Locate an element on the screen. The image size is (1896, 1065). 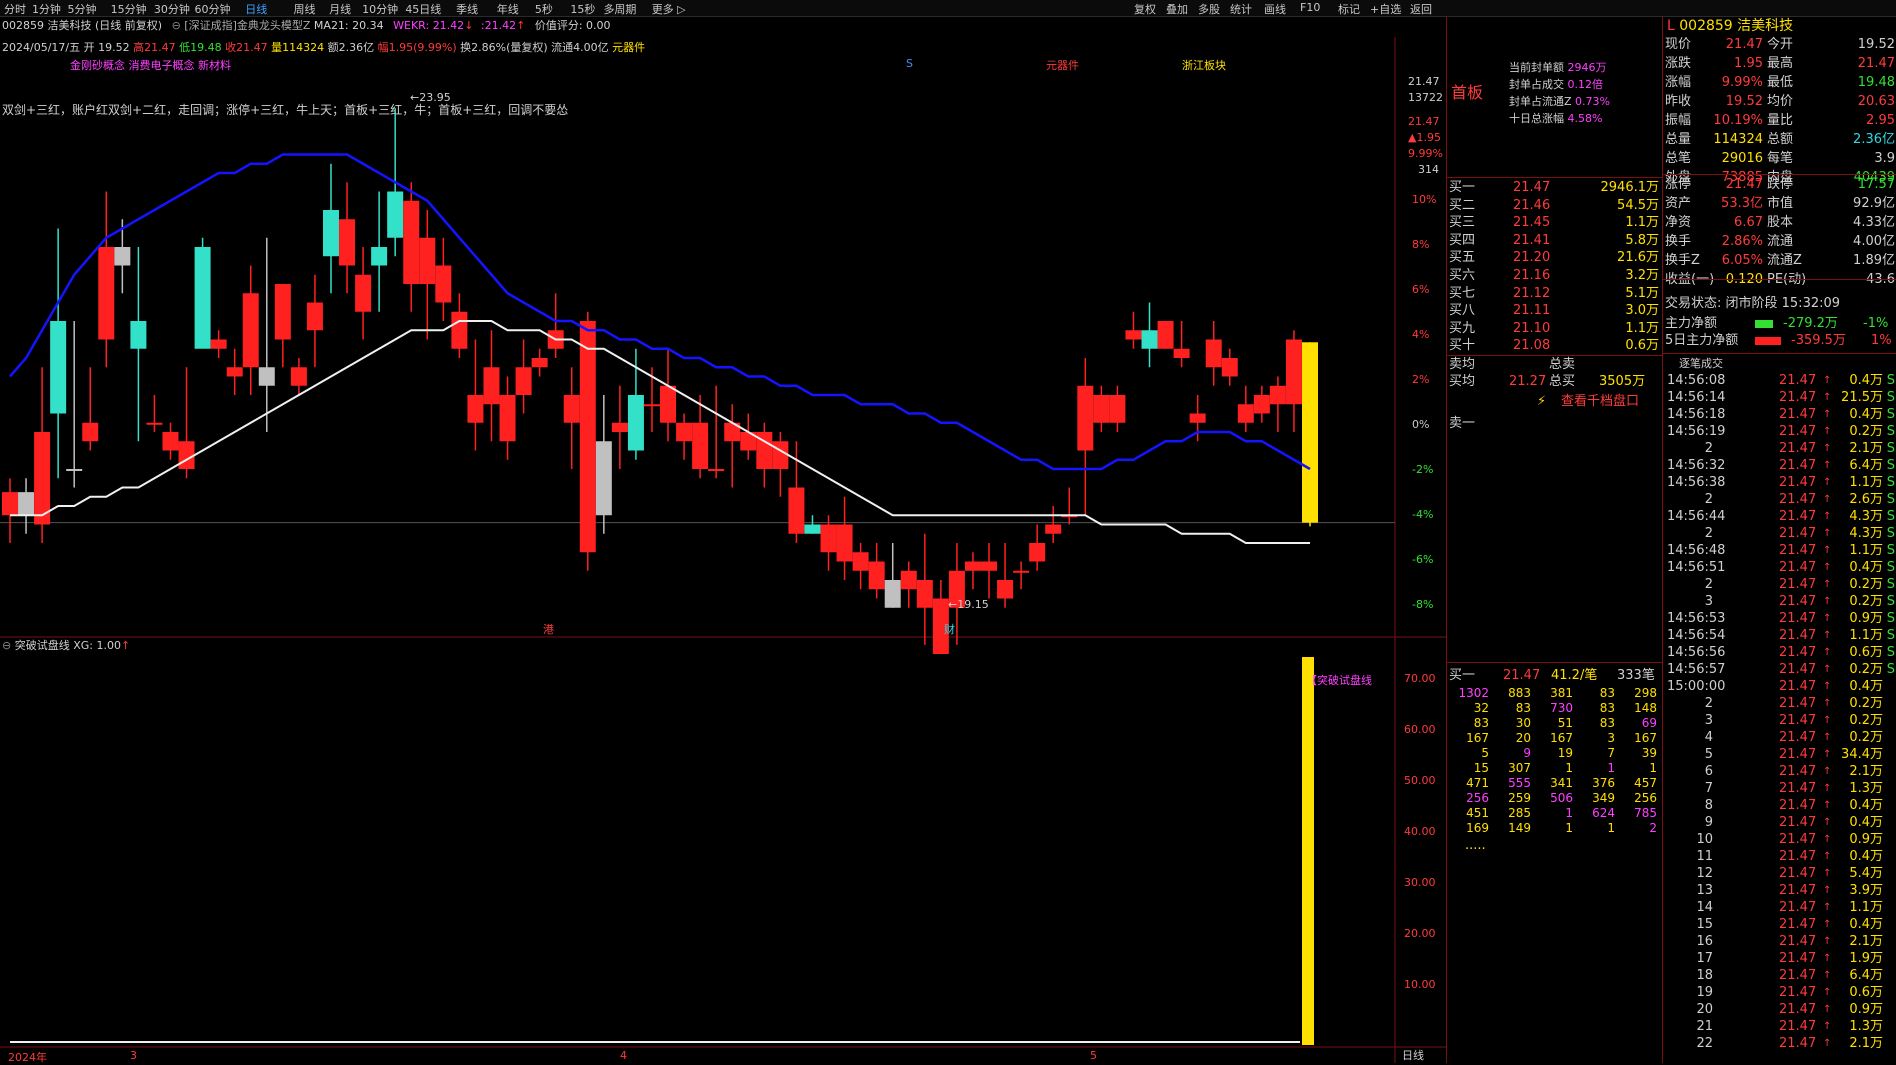
tick-time: 3 is located at coordinates (1708, 720).